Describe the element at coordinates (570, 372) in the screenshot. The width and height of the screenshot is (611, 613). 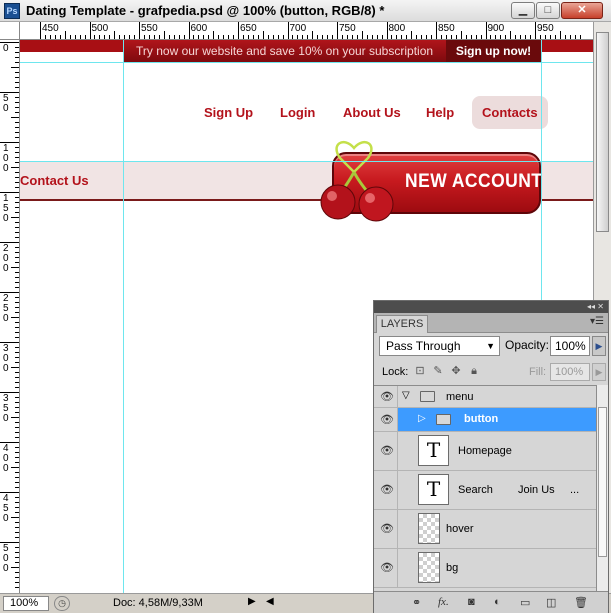
I see `fill-field: 100%` at that location.